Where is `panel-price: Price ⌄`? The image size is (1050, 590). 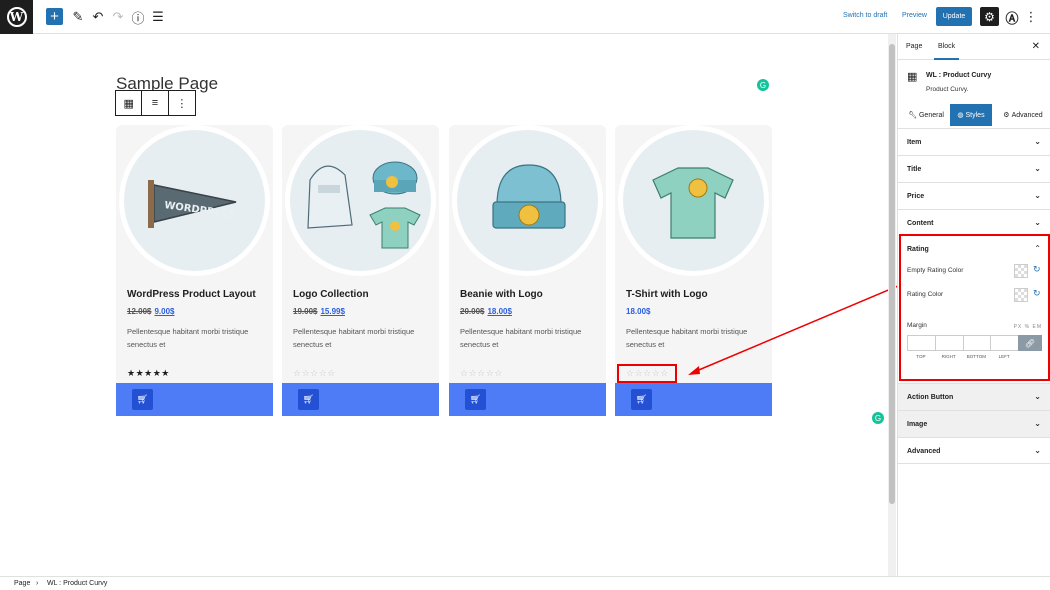
panel-price: Price ⌄ is located at coordinates (974, 195).